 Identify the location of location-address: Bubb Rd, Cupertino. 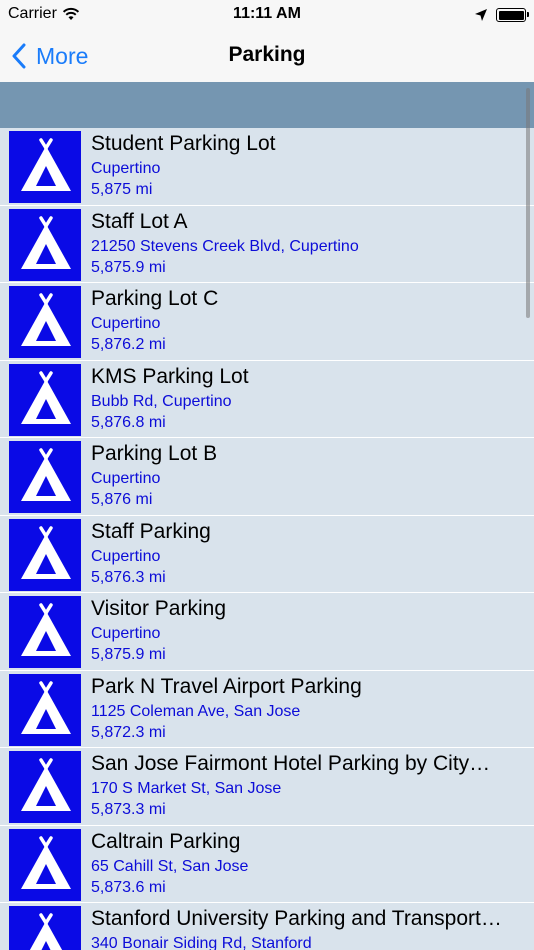
(161, 401).